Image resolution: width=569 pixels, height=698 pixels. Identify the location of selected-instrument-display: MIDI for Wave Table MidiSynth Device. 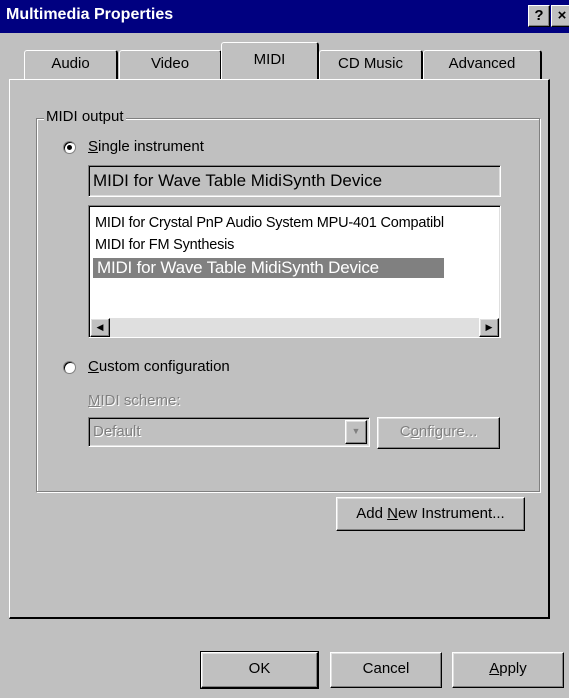
(294, 181).